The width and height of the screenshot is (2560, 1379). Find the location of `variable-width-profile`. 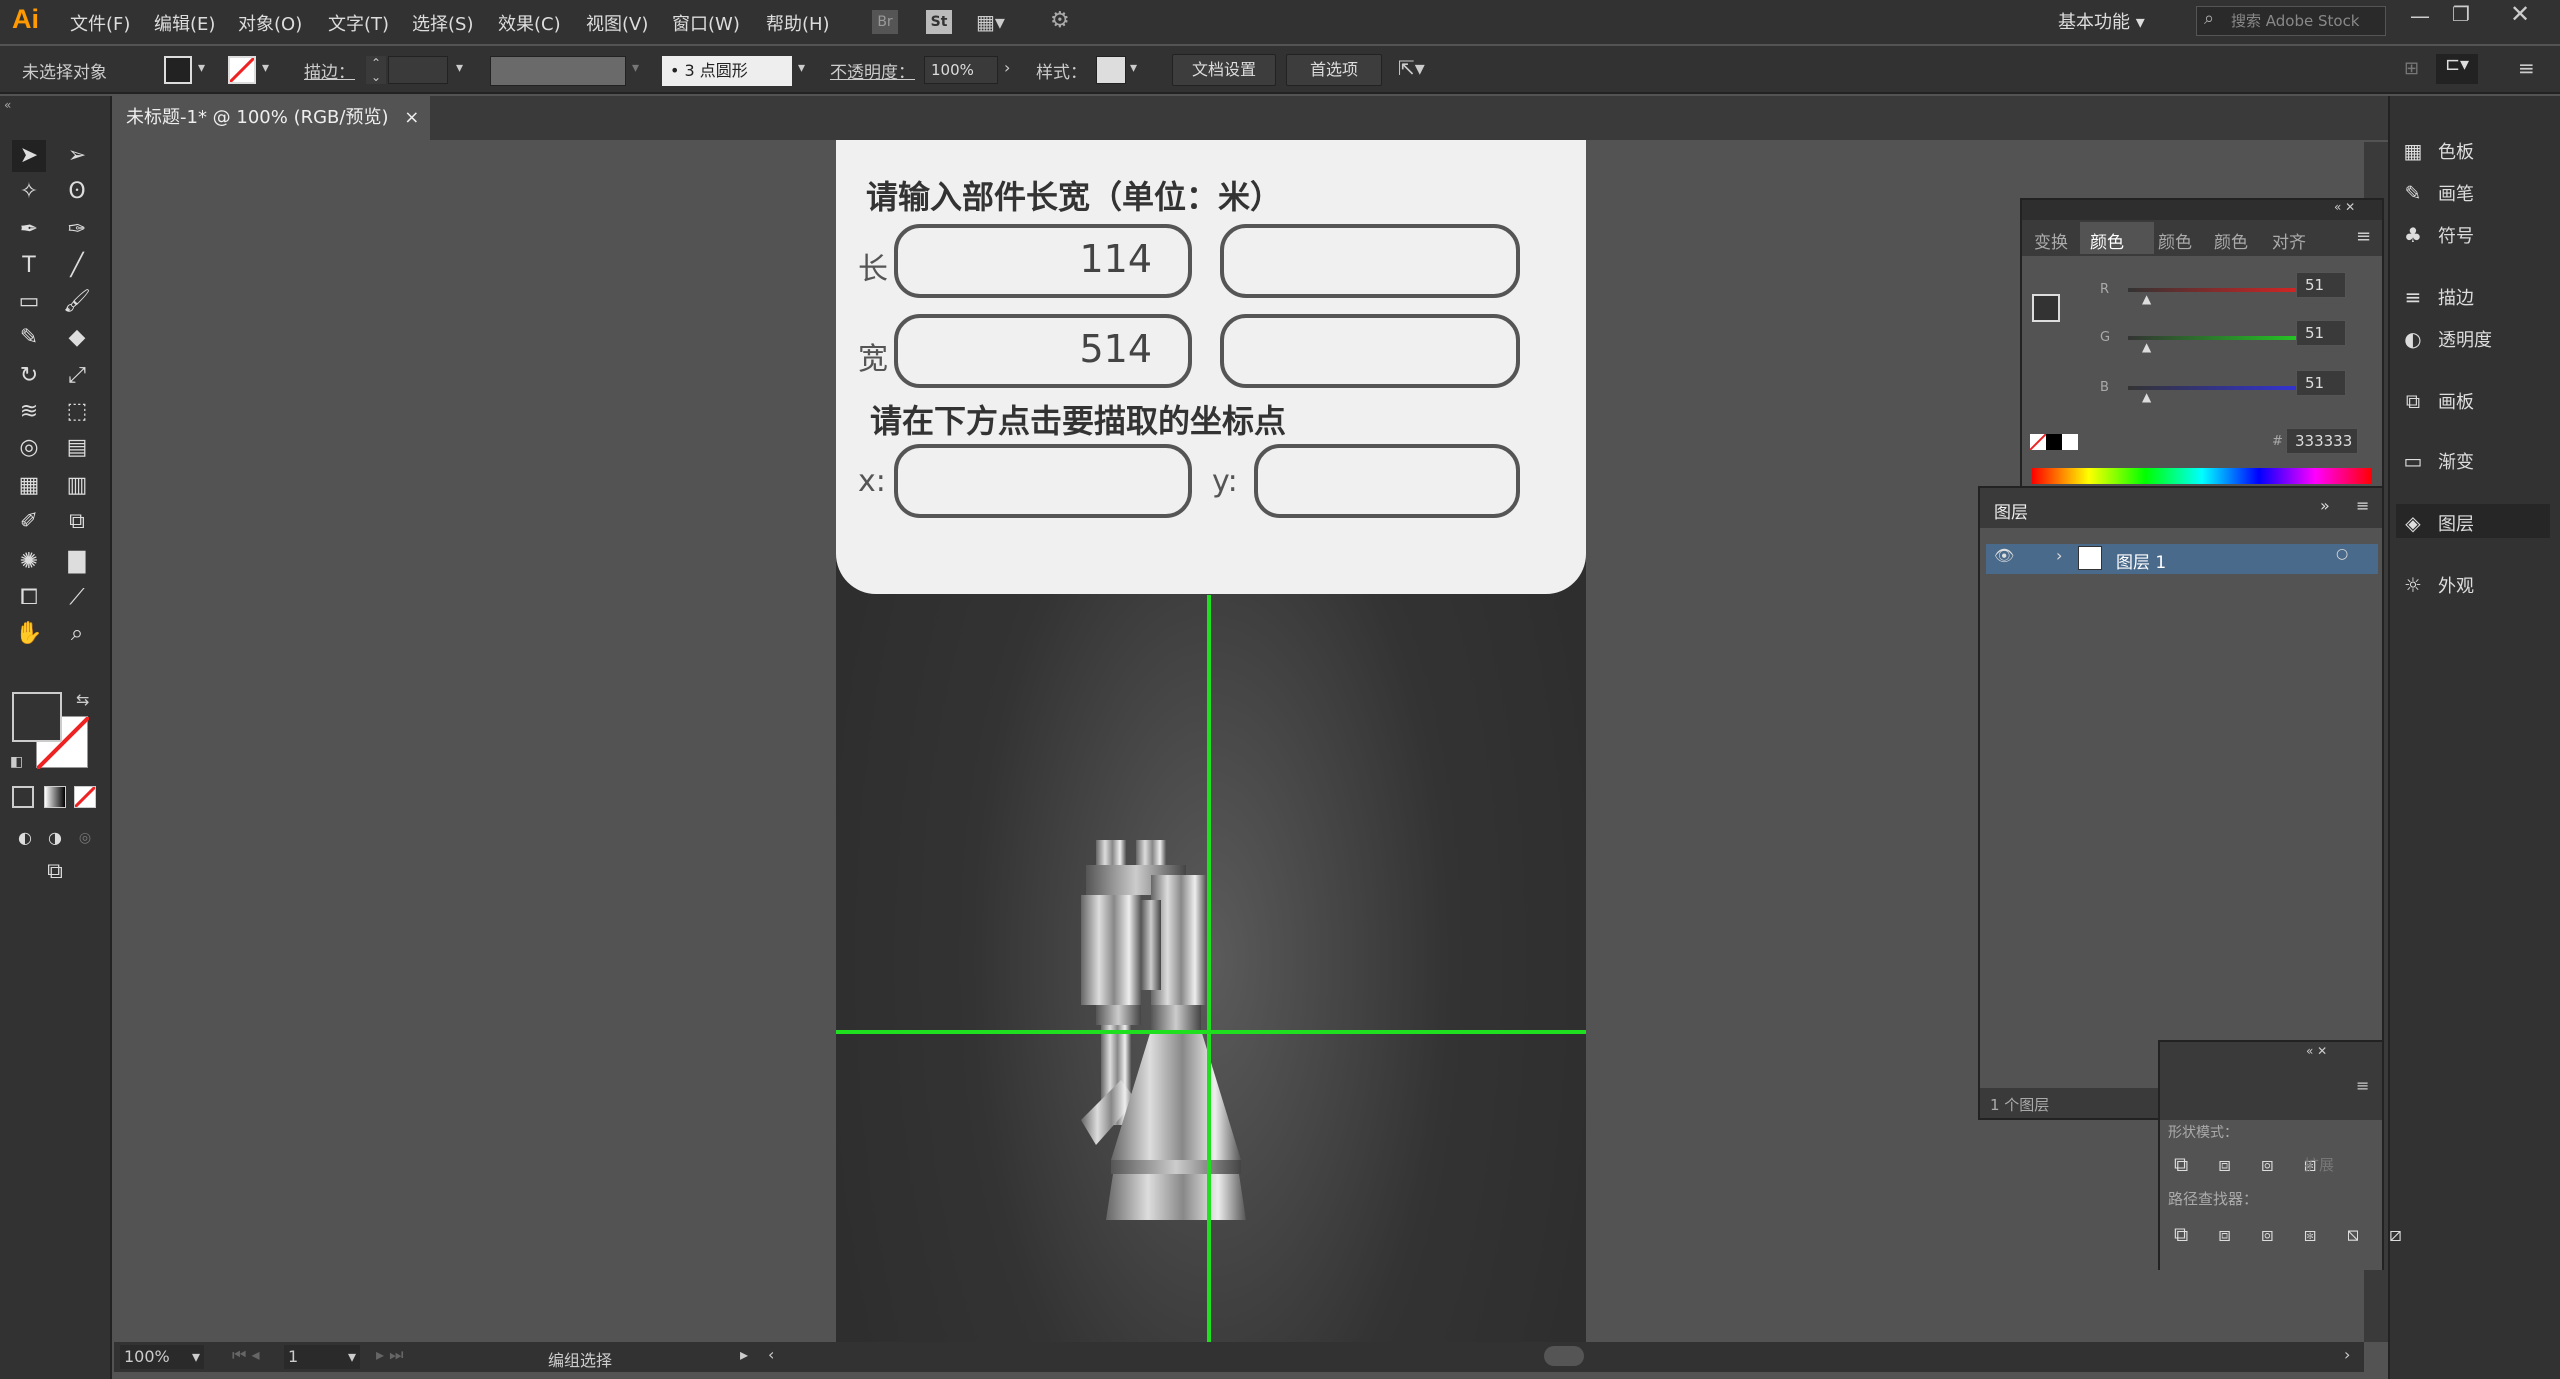

variable-width-profile is located at coordinates (558, 71).